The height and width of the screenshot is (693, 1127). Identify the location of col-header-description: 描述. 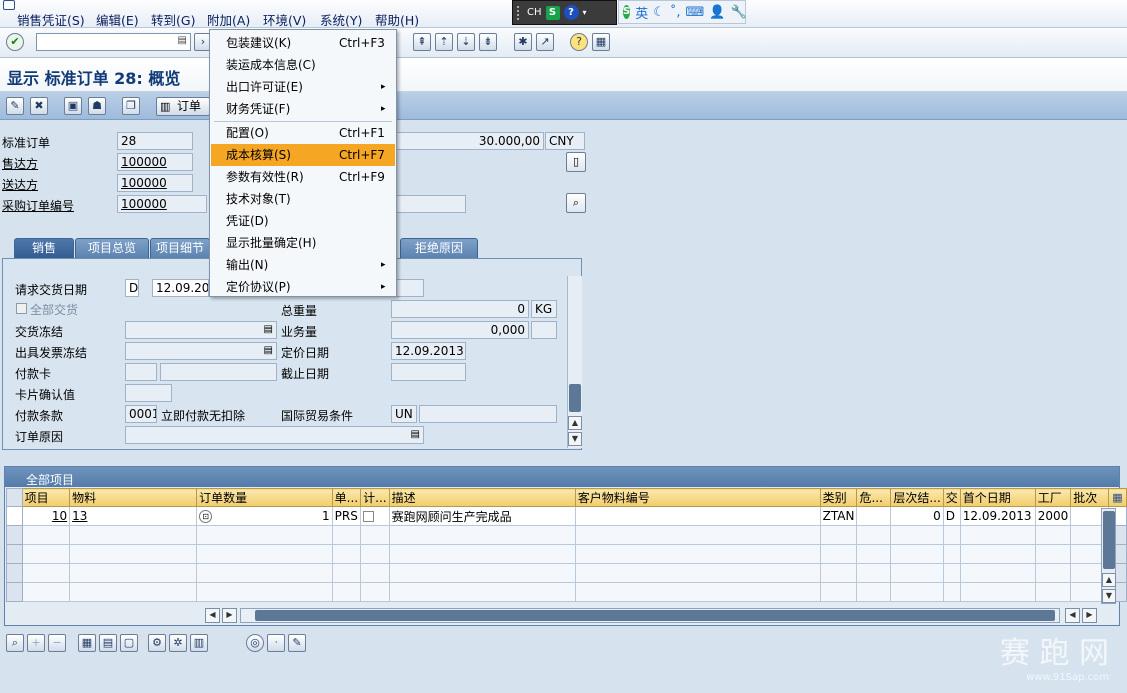
(482, 497).